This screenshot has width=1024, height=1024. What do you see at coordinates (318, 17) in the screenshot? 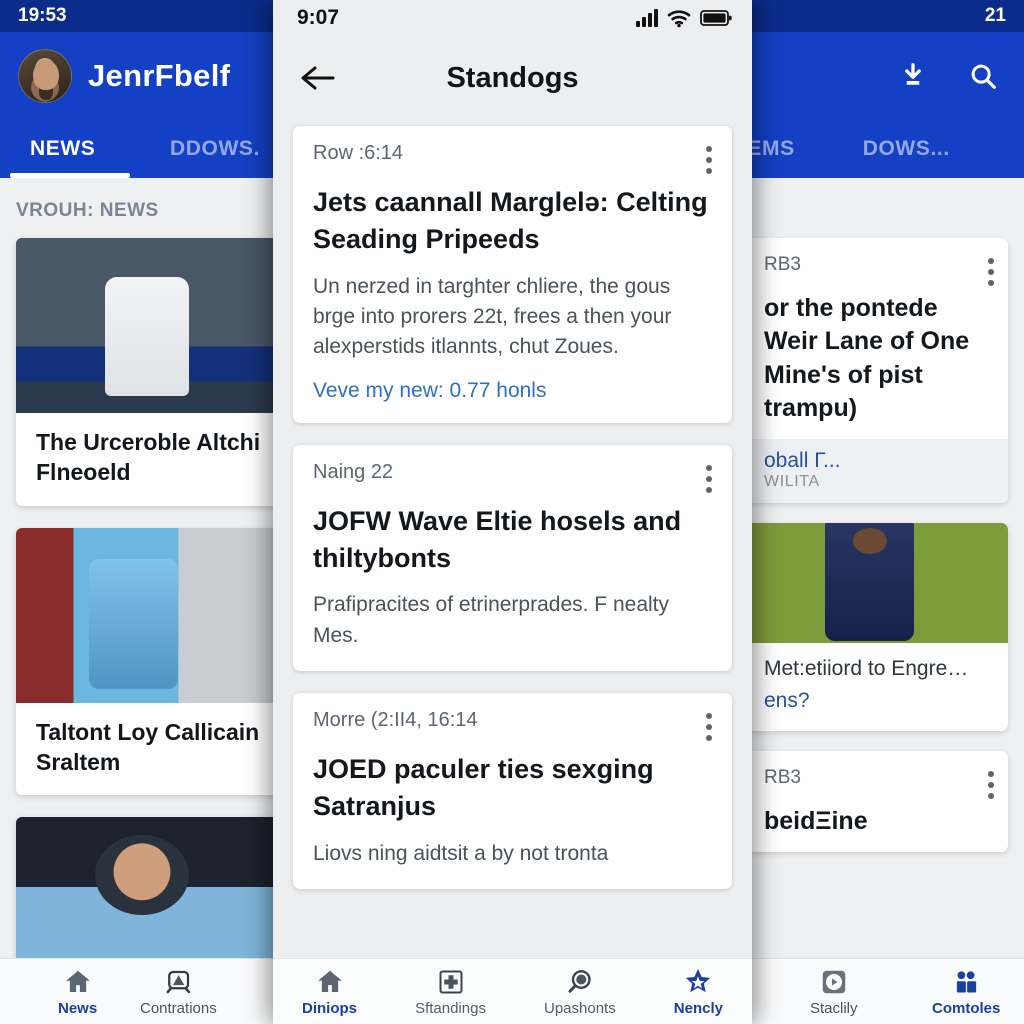
I see `overlay-status-time: 9:07` at bounding box center [318, 17].